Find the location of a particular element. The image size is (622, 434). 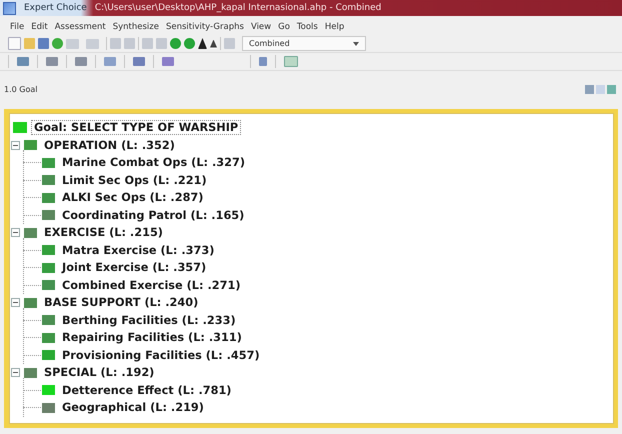

caret-icon is located at coordinates (356, 44).